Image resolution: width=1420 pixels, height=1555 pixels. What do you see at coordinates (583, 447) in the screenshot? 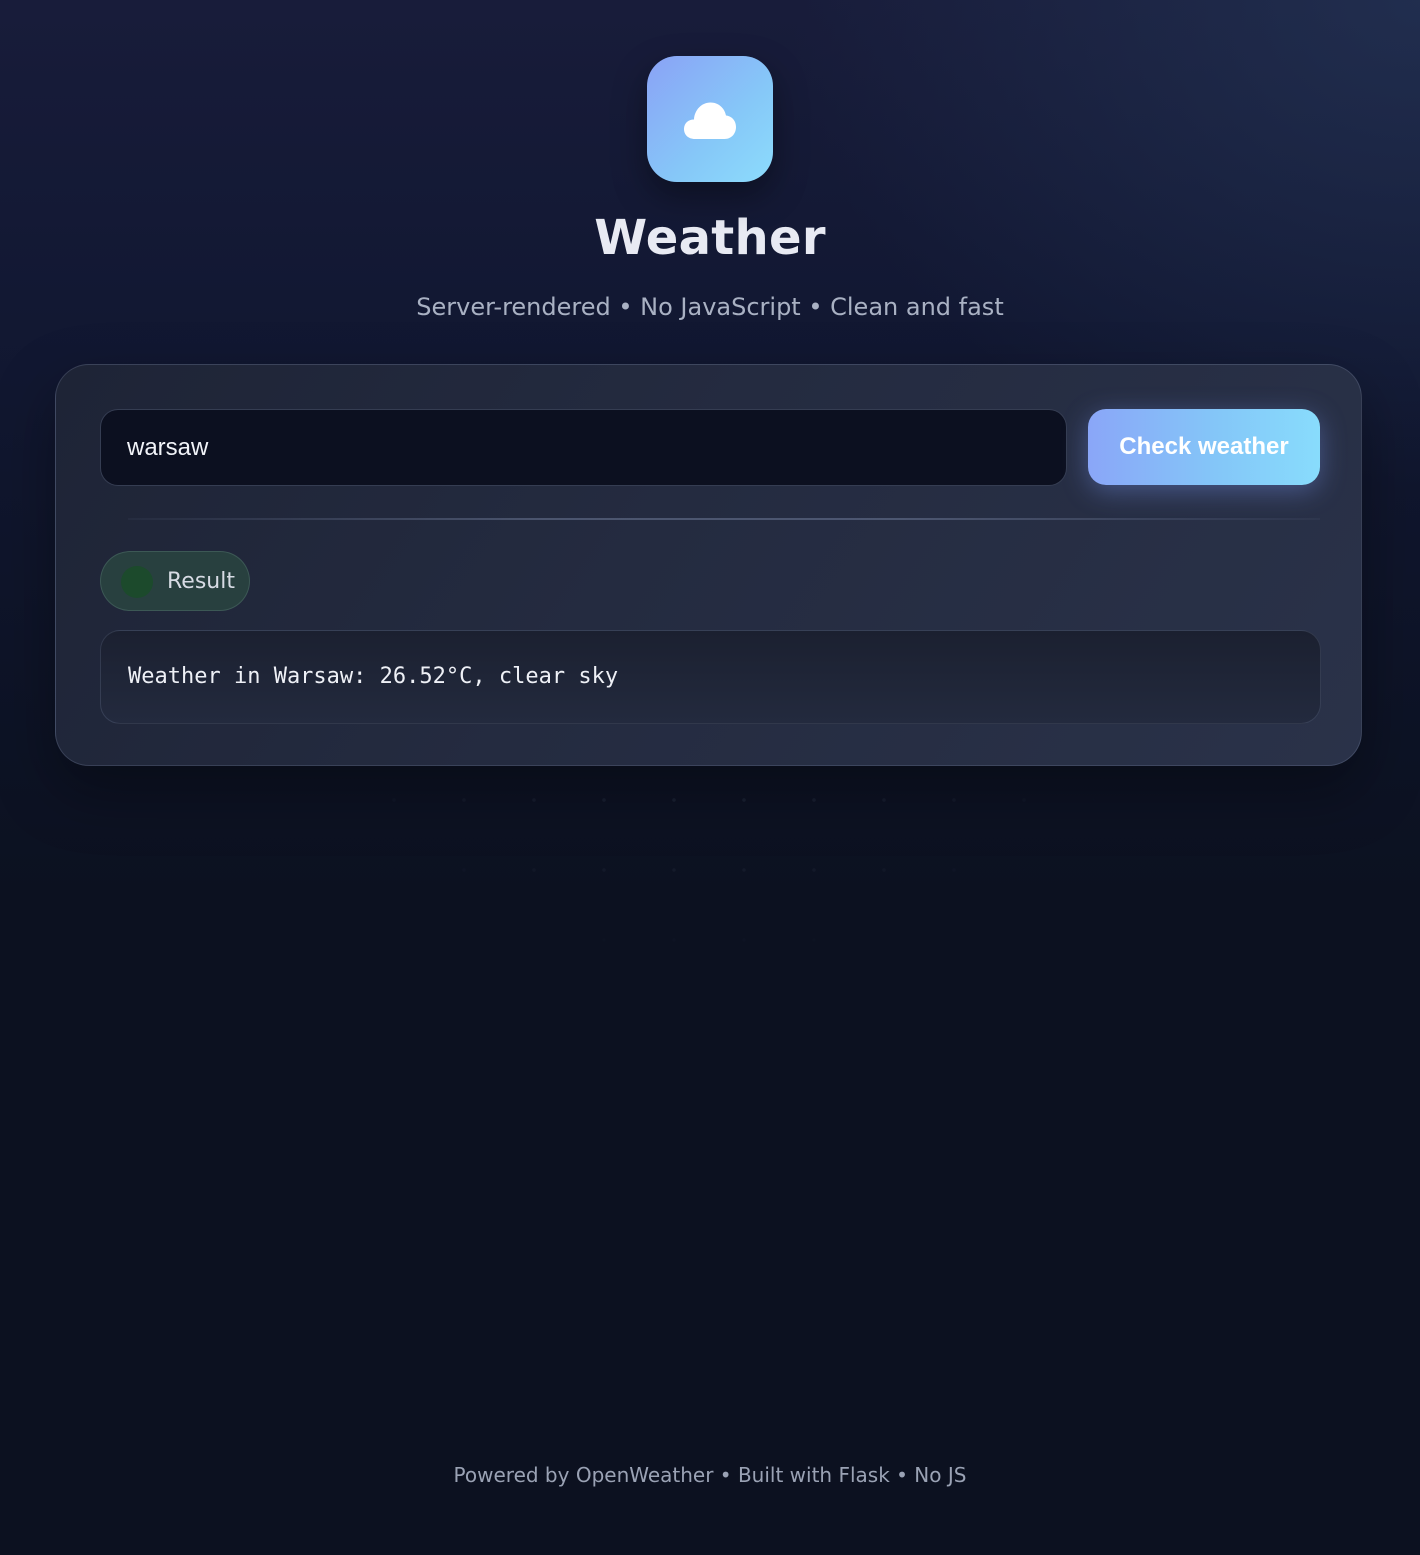
I see `city-input` at bounding box center [583, 447].